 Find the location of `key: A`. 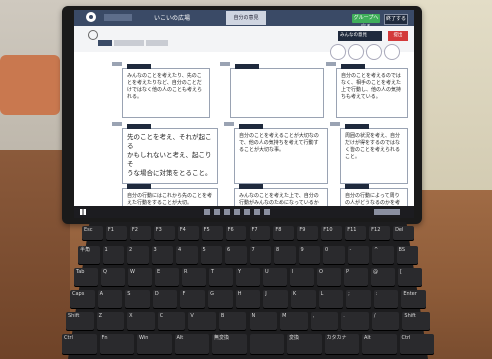

key: A is located at coordinates (110, 299).